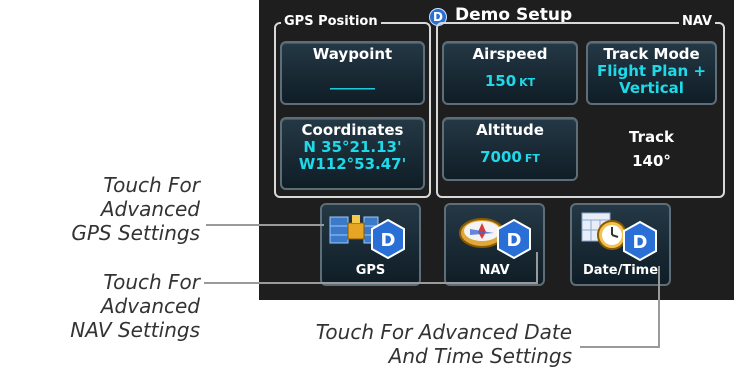 The image size is (734, 368). Describe the element at coordinates (352, 54) in the screenshot. I see `waypoint-label: Waypoint` at that location.